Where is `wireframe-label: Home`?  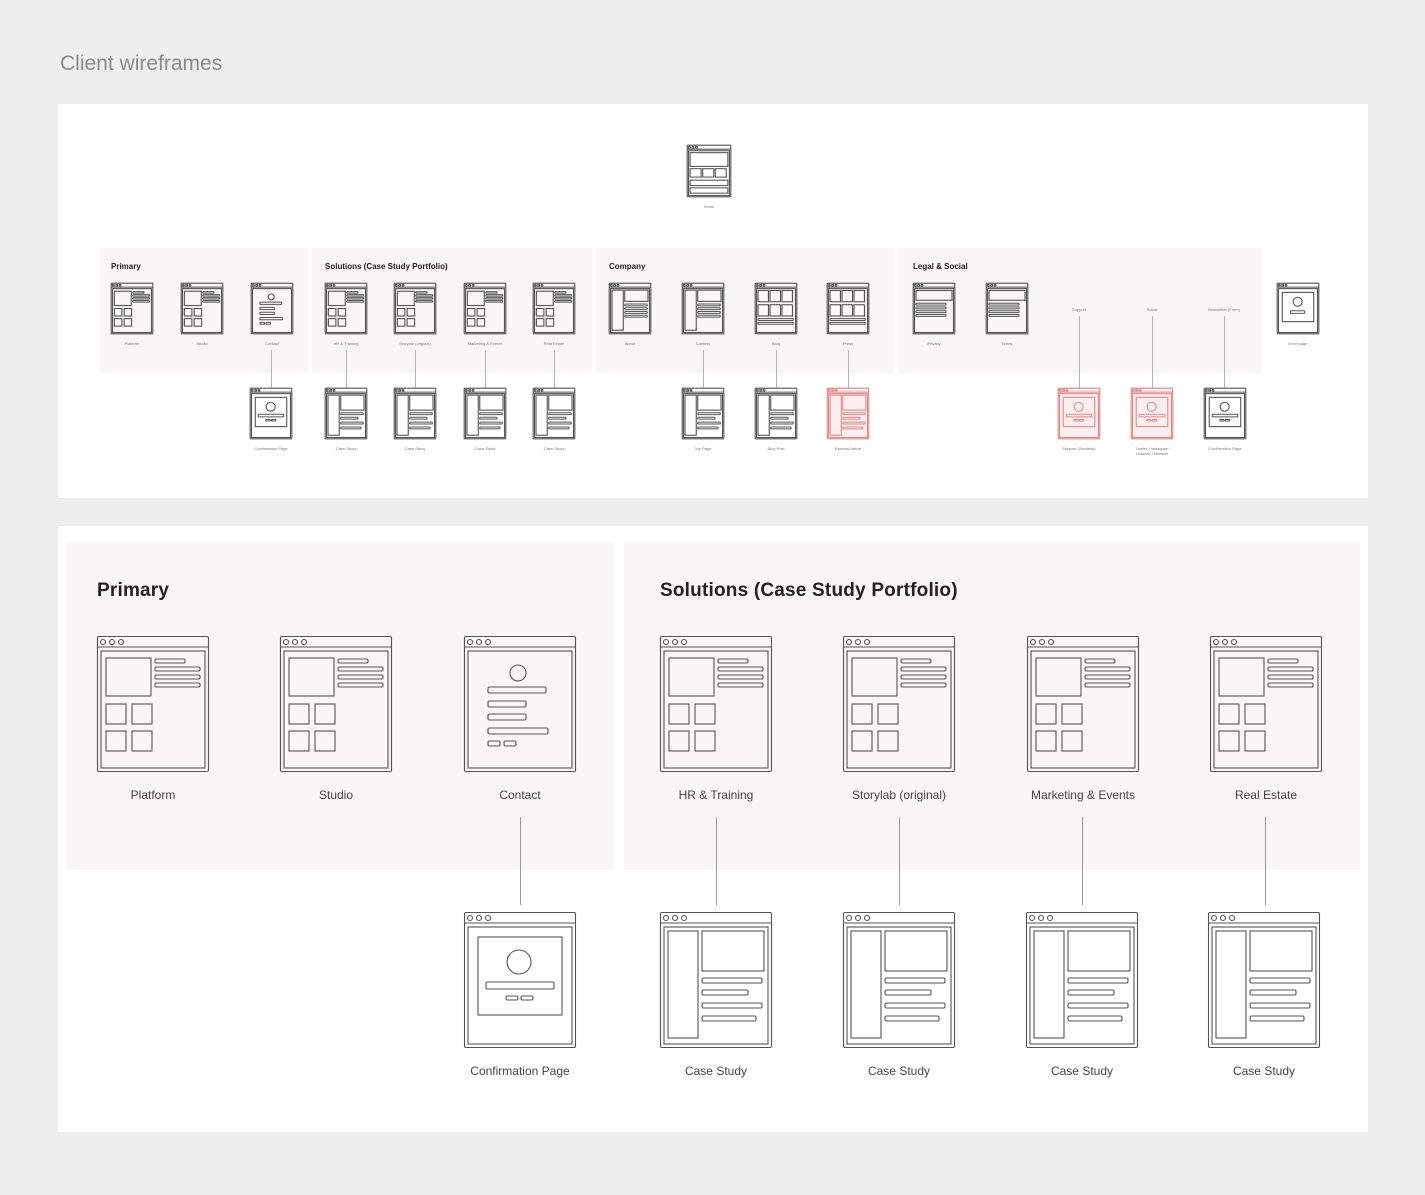
wireframe-label: Home is located at coordinates (709, 206).